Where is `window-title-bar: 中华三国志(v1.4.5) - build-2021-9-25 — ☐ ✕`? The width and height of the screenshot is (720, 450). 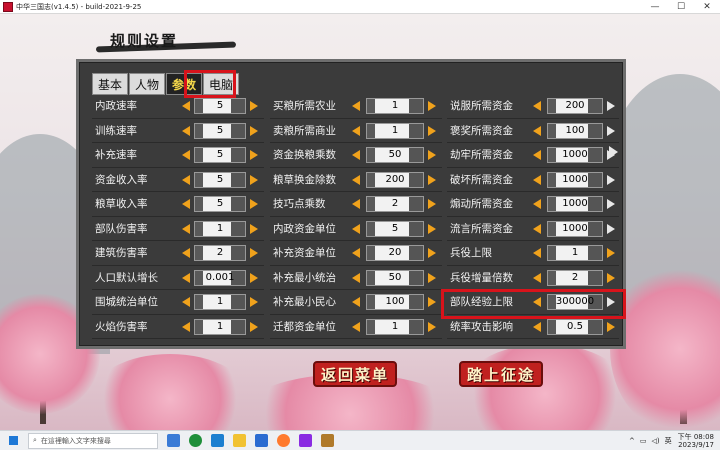
window-title-bar: 中华三国志(v1.4.5) - build-2021-9-25 — ☐ ✕ is located at coordinates (360, 7).